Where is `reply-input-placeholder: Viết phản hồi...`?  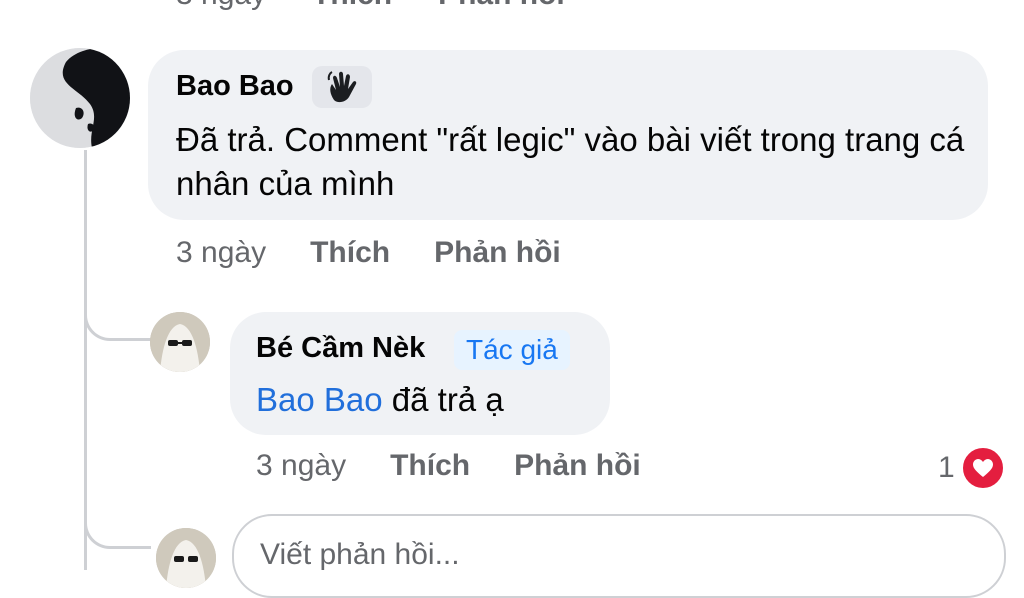
reply-input-placeholder: Viết phản hồi... is located at coordinates (360, 554).